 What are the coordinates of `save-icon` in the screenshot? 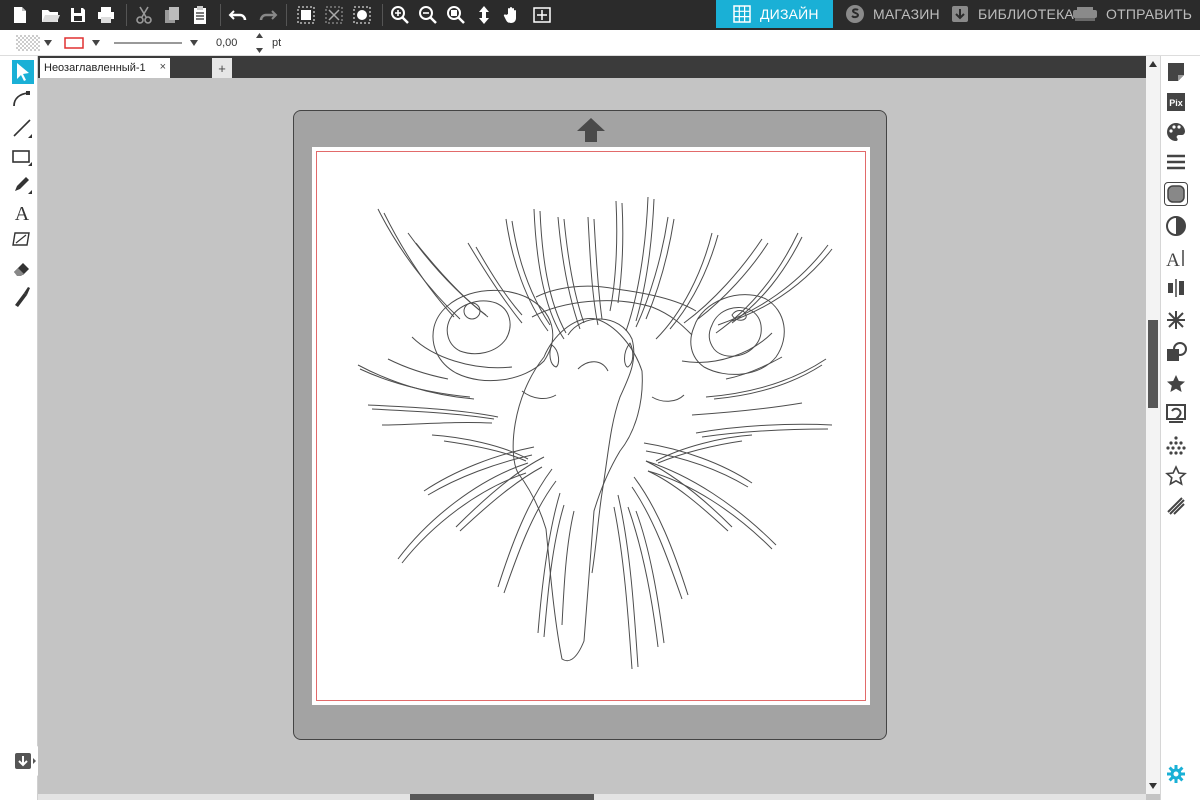 It's located at (78, 15).